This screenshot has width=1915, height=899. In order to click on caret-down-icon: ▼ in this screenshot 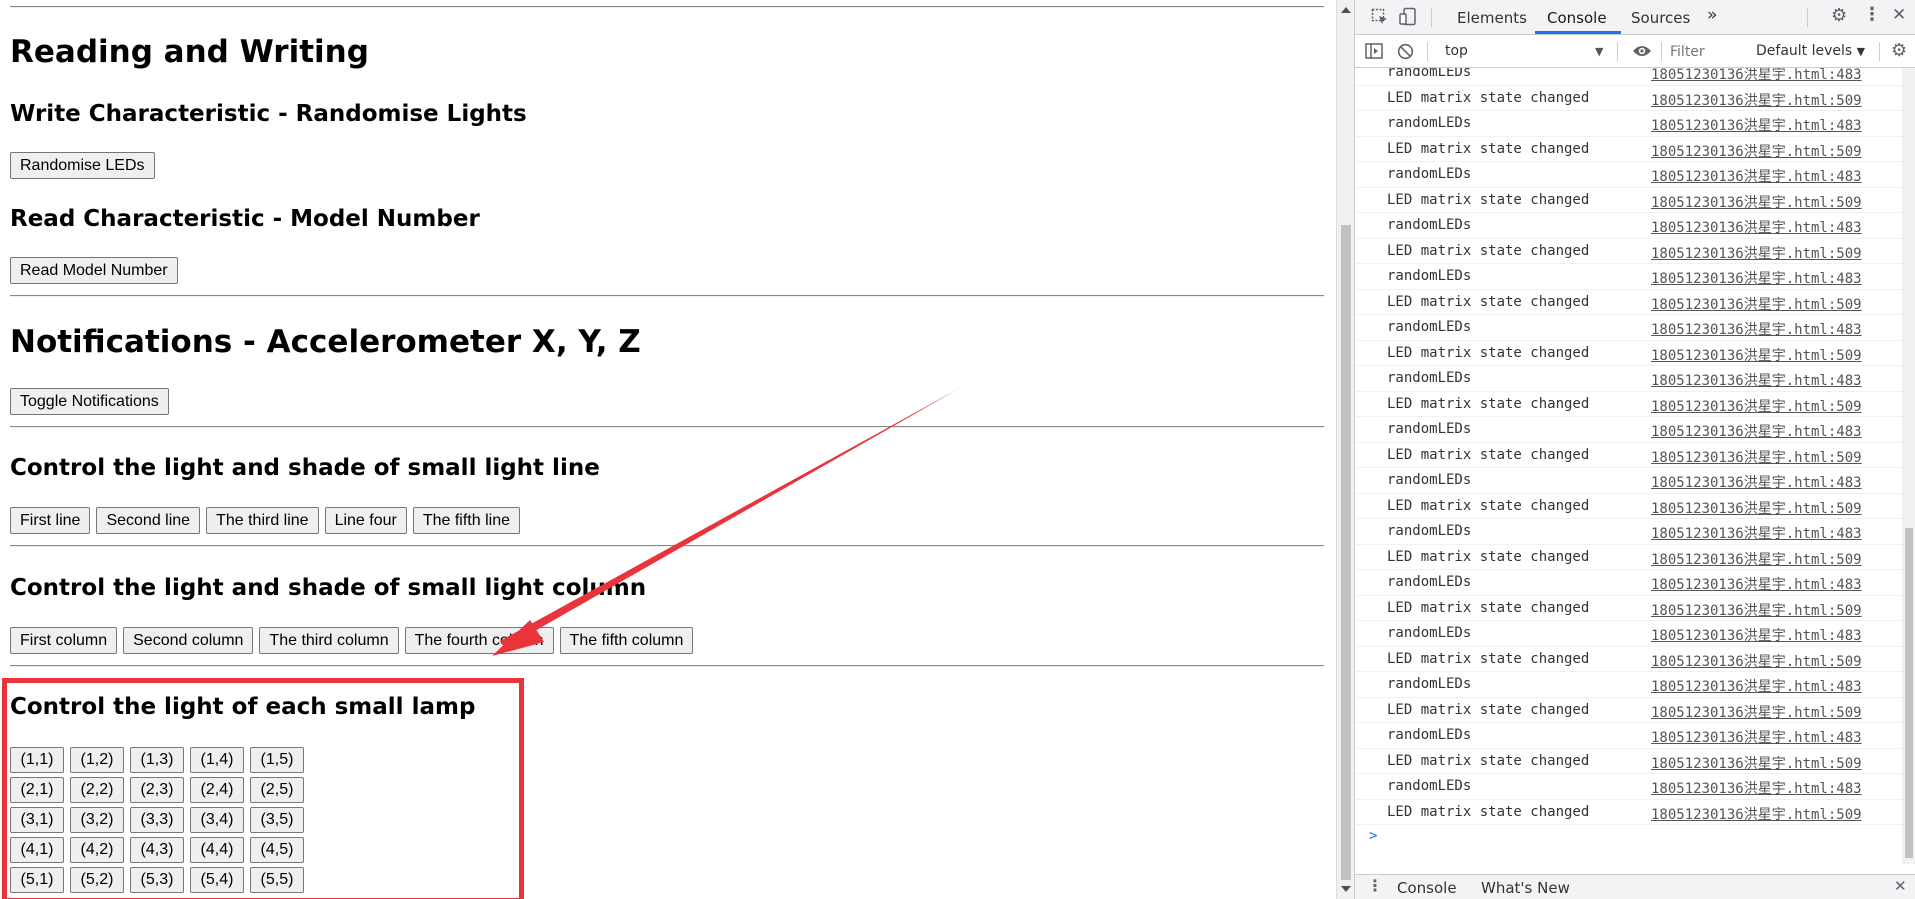, I will do `click(1599, 51)`.